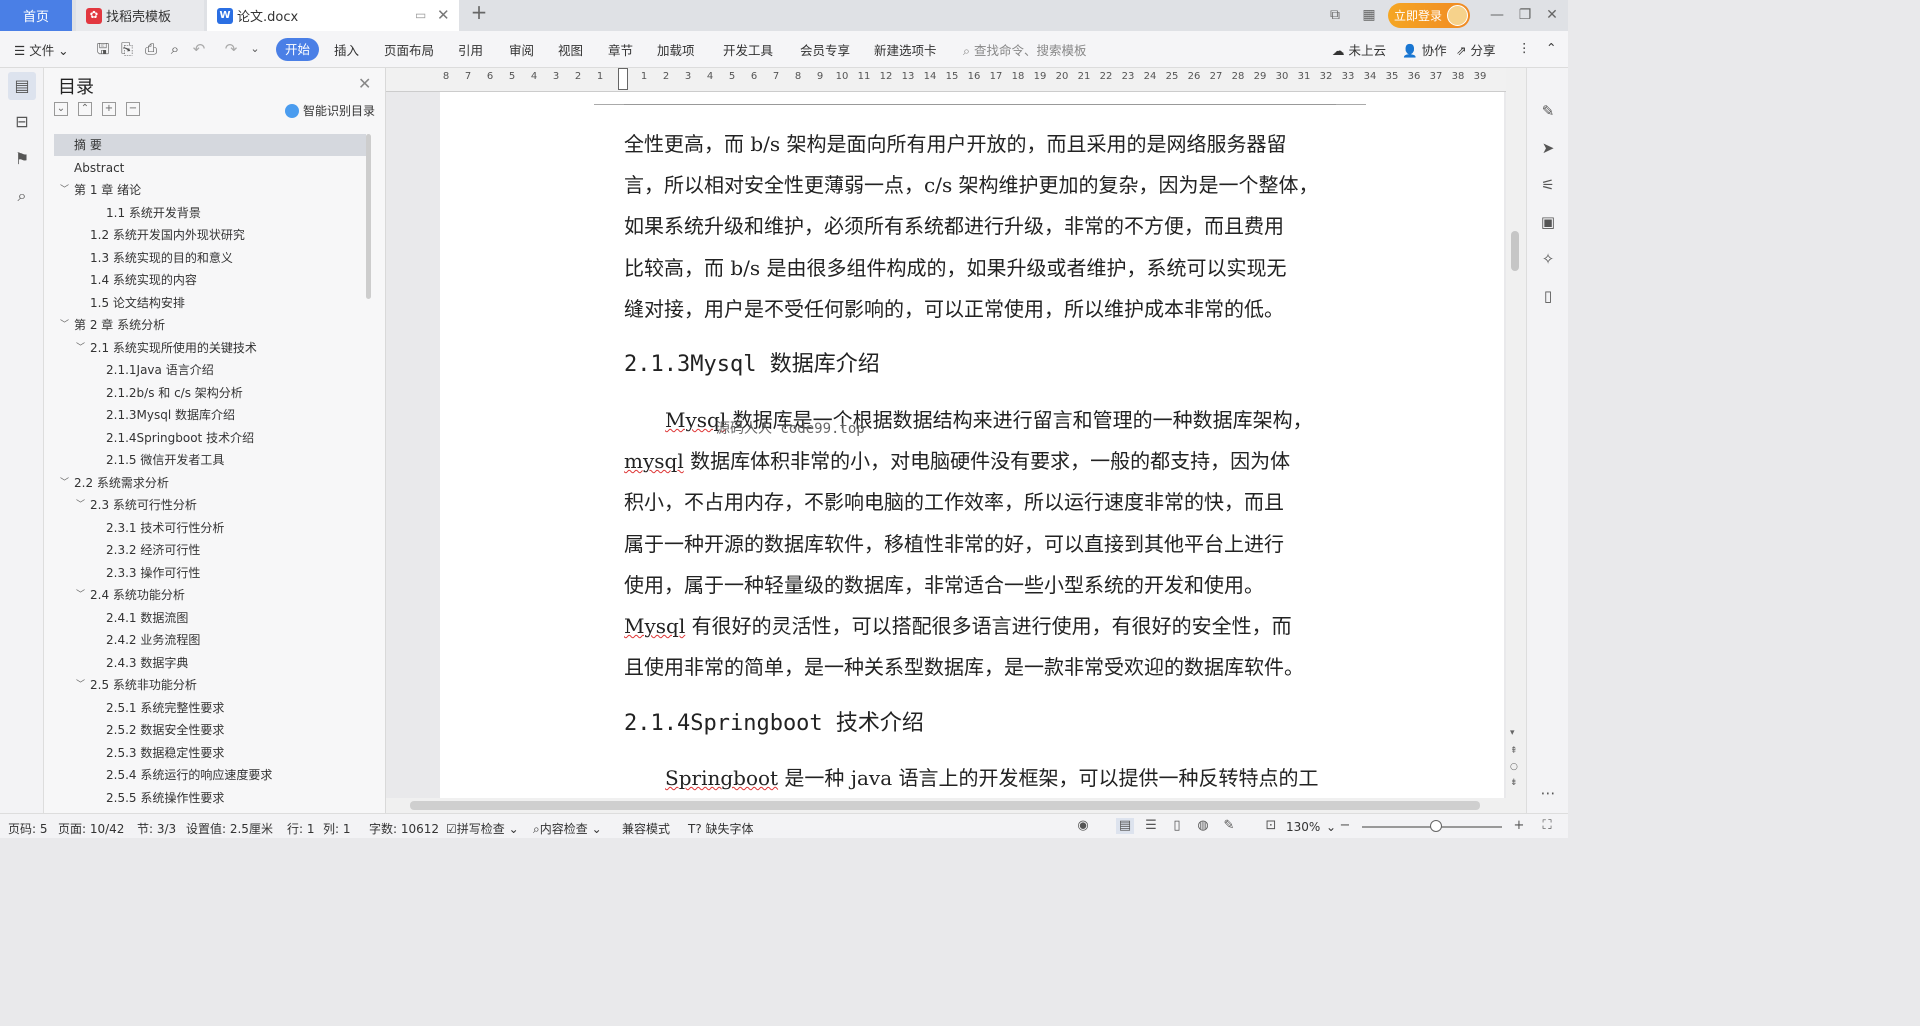 The width and height of the screenshot is (1920, 1026). I want to click on horizontal-scrollbar, so click(946, 805).